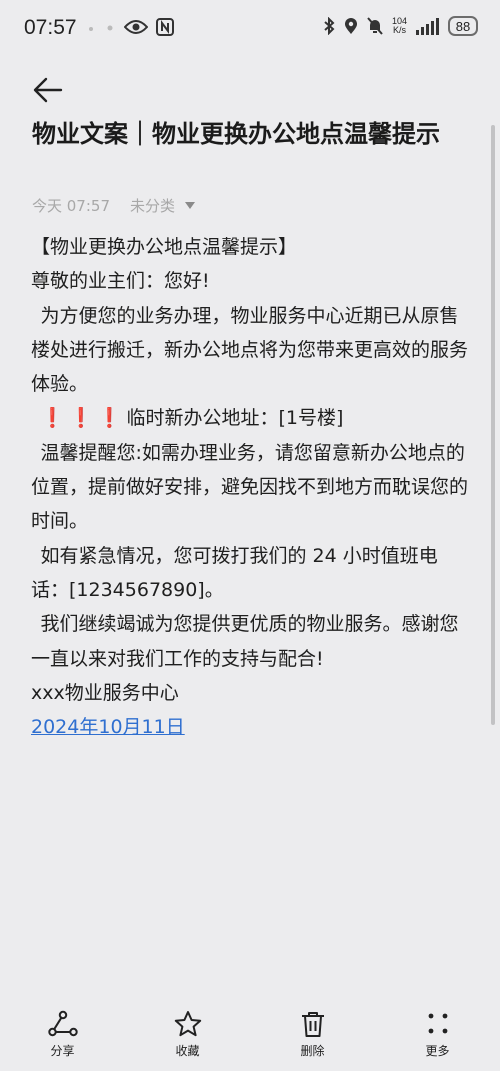  I want to click on network-speed: 104 K/s, so click(399, 26).